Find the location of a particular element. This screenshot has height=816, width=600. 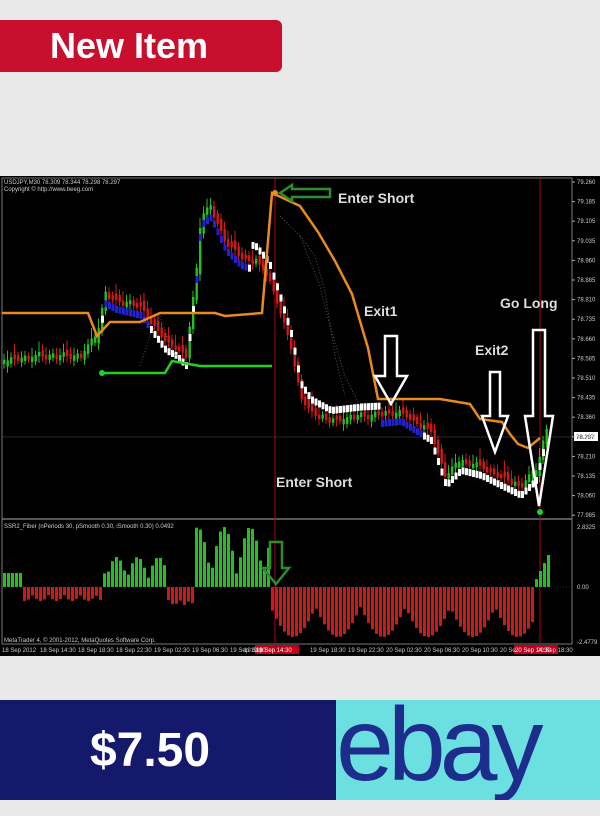

time-tick-label: 18 Sep 22:30 is located at coordinates (134, 651).